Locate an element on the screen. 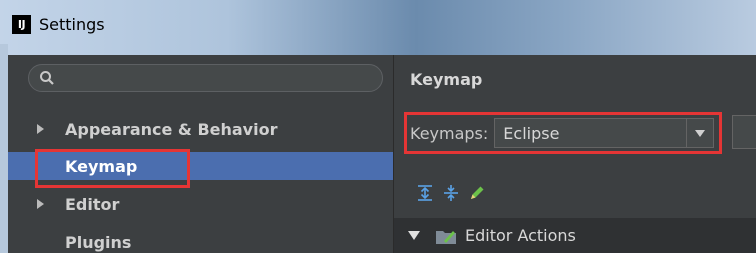  title-bar-content: IJ Settings is located at coordinates (58, 24).